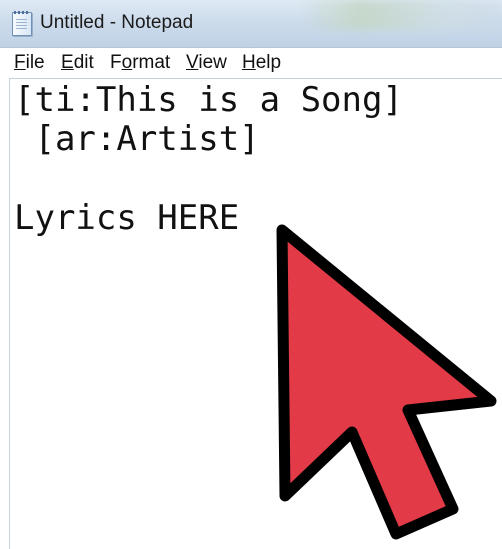 This screenshot has height=549, width=502. Describe the element at coordinates (22, 23) in the screenshot. I see `notepad-icon` at that location.